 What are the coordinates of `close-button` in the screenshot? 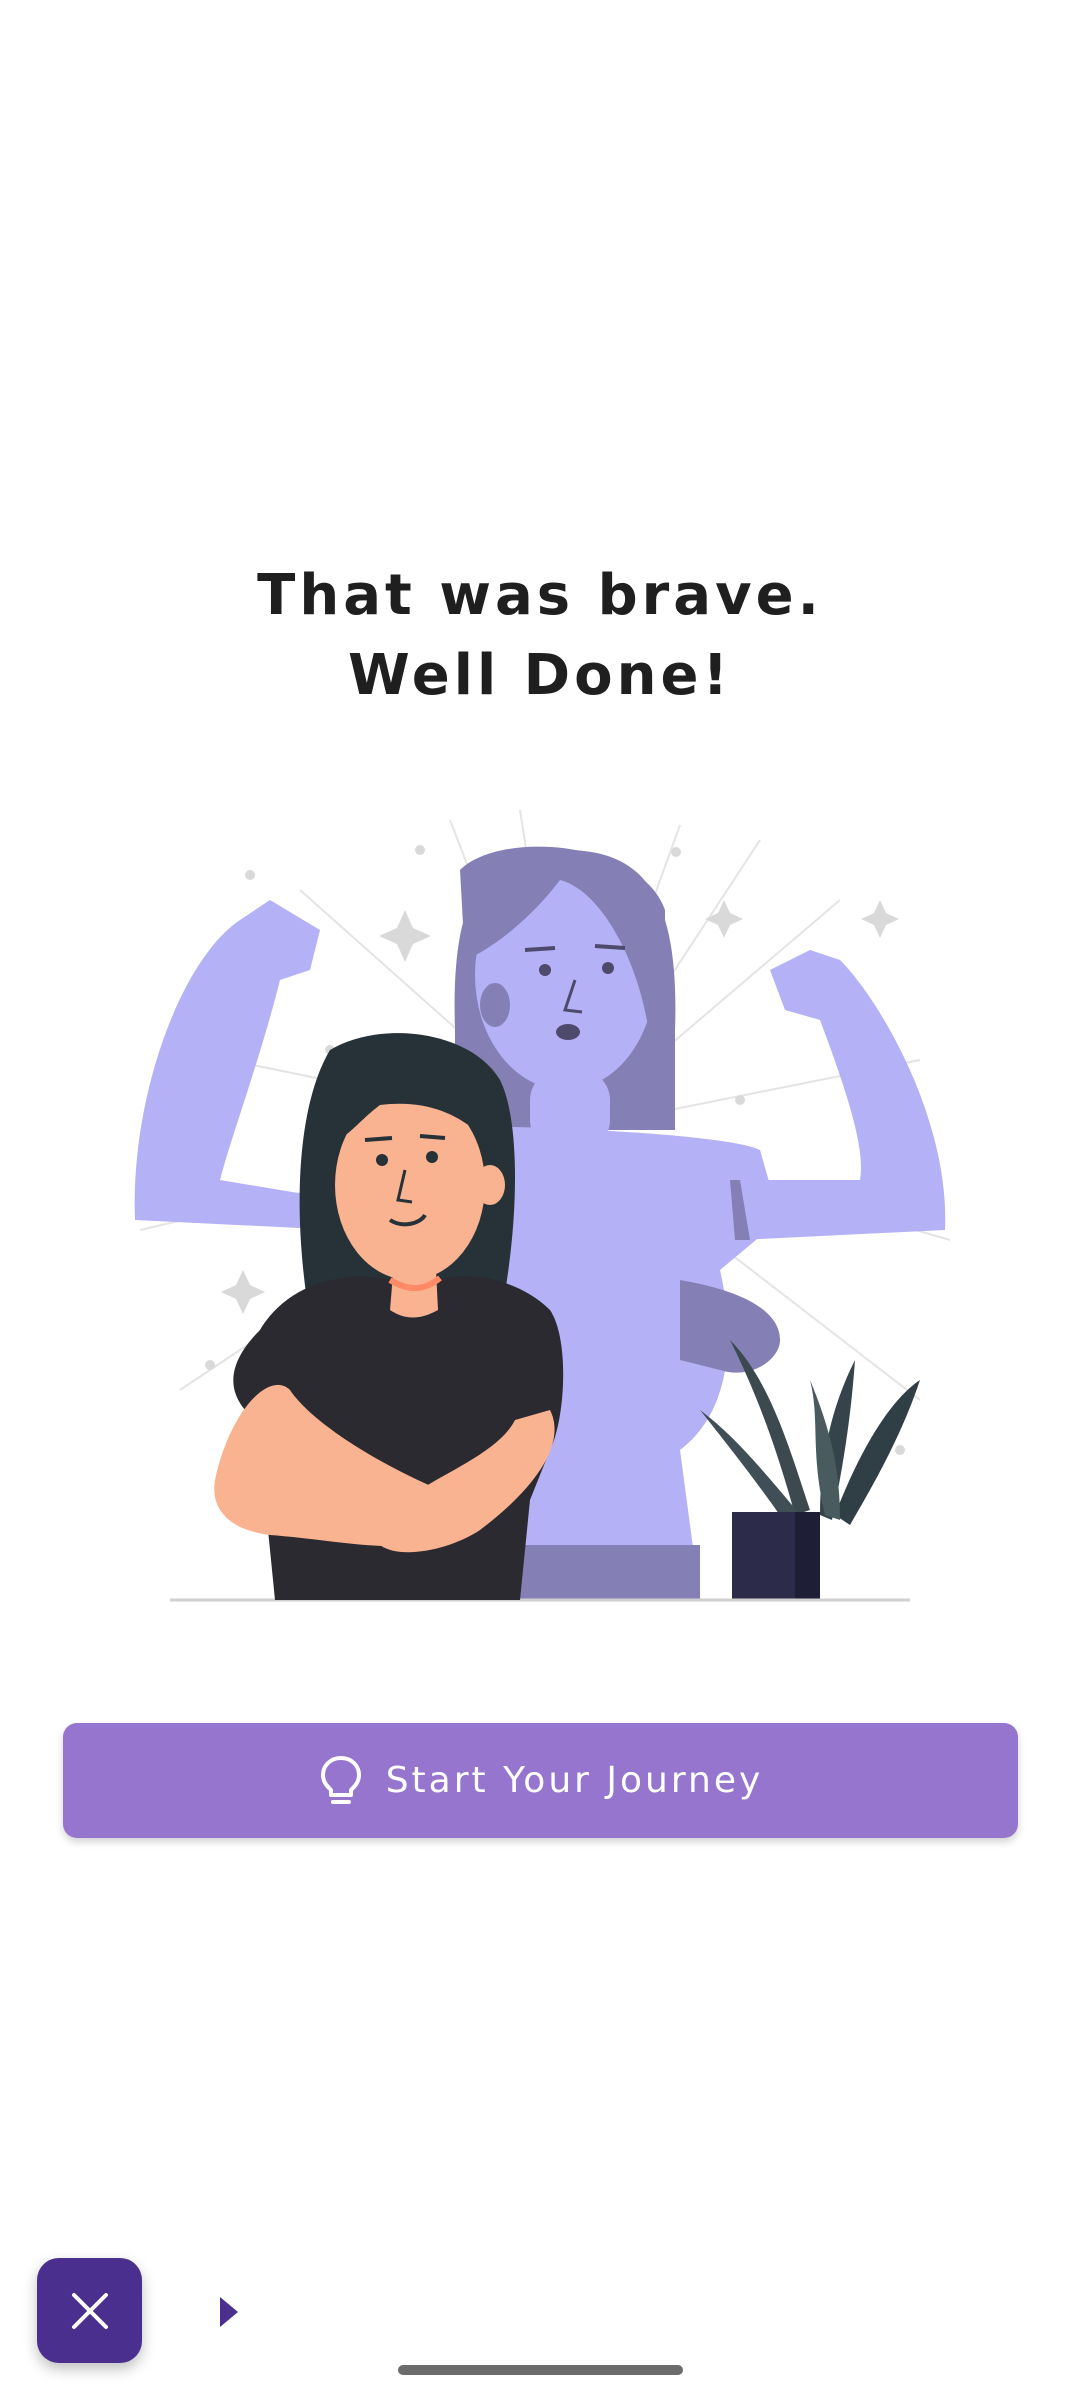 It's located at (89, 2310).